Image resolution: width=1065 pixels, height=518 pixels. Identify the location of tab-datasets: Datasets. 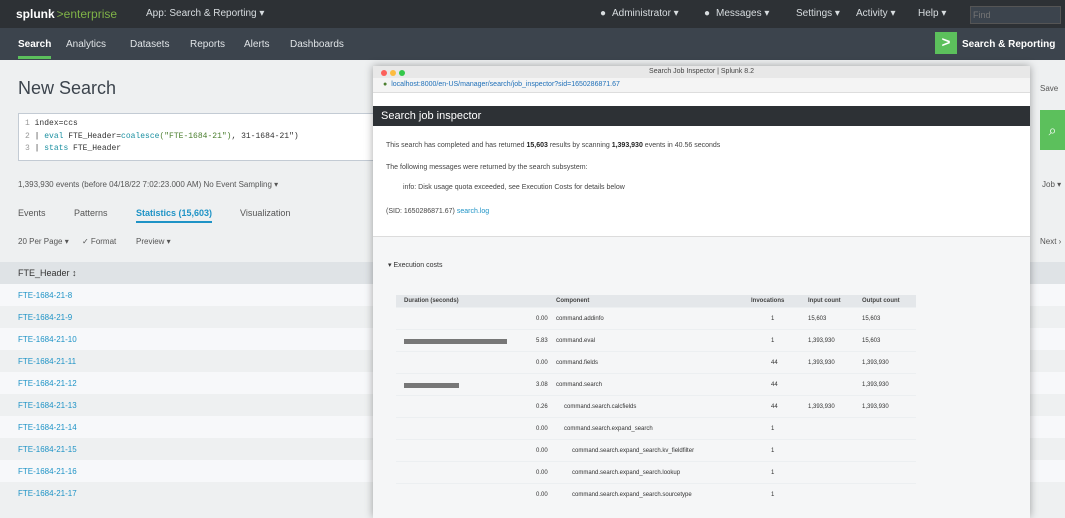
(149, 44).